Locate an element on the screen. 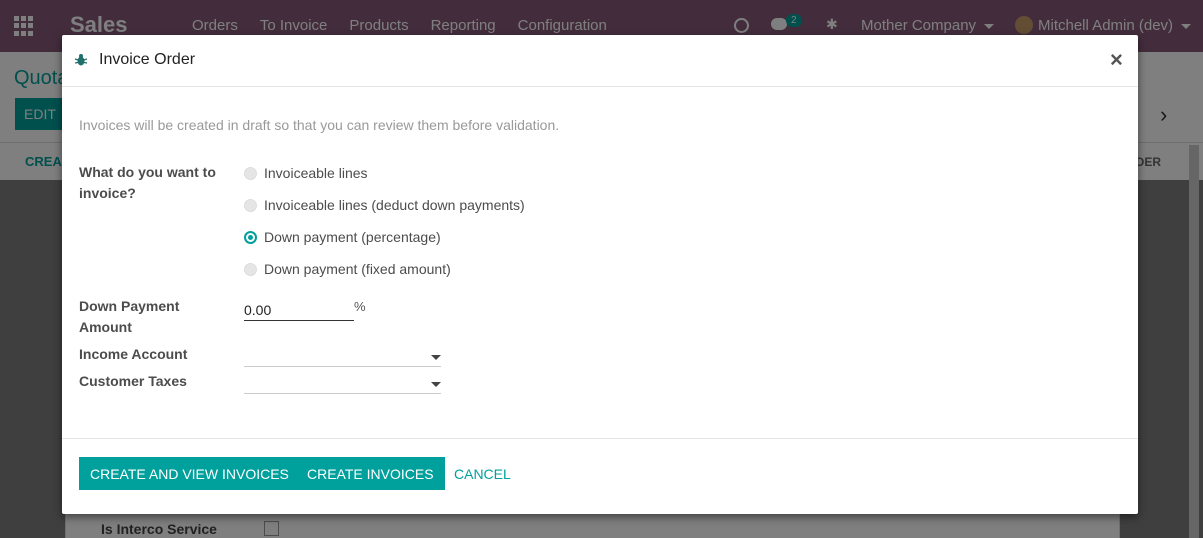 Image resolution: width=1203 pixels, height=538 pixels. income-account-label: Income Account is located at coordinates (133, 354).